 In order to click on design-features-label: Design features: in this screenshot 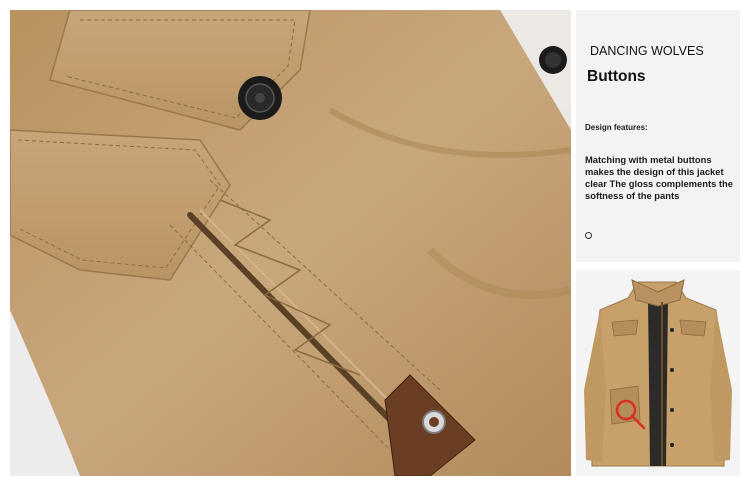, I will do `click(616, 127)`.